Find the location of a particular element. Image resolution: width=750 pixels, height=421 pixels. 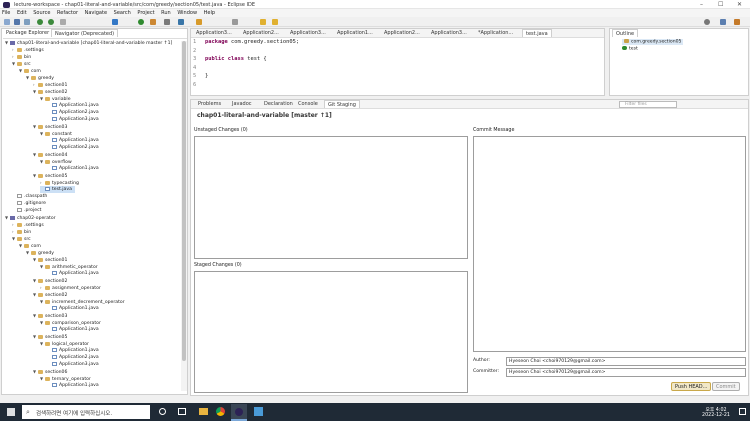

tree-item: ▼ overflow is located at coordinates (56, 161).